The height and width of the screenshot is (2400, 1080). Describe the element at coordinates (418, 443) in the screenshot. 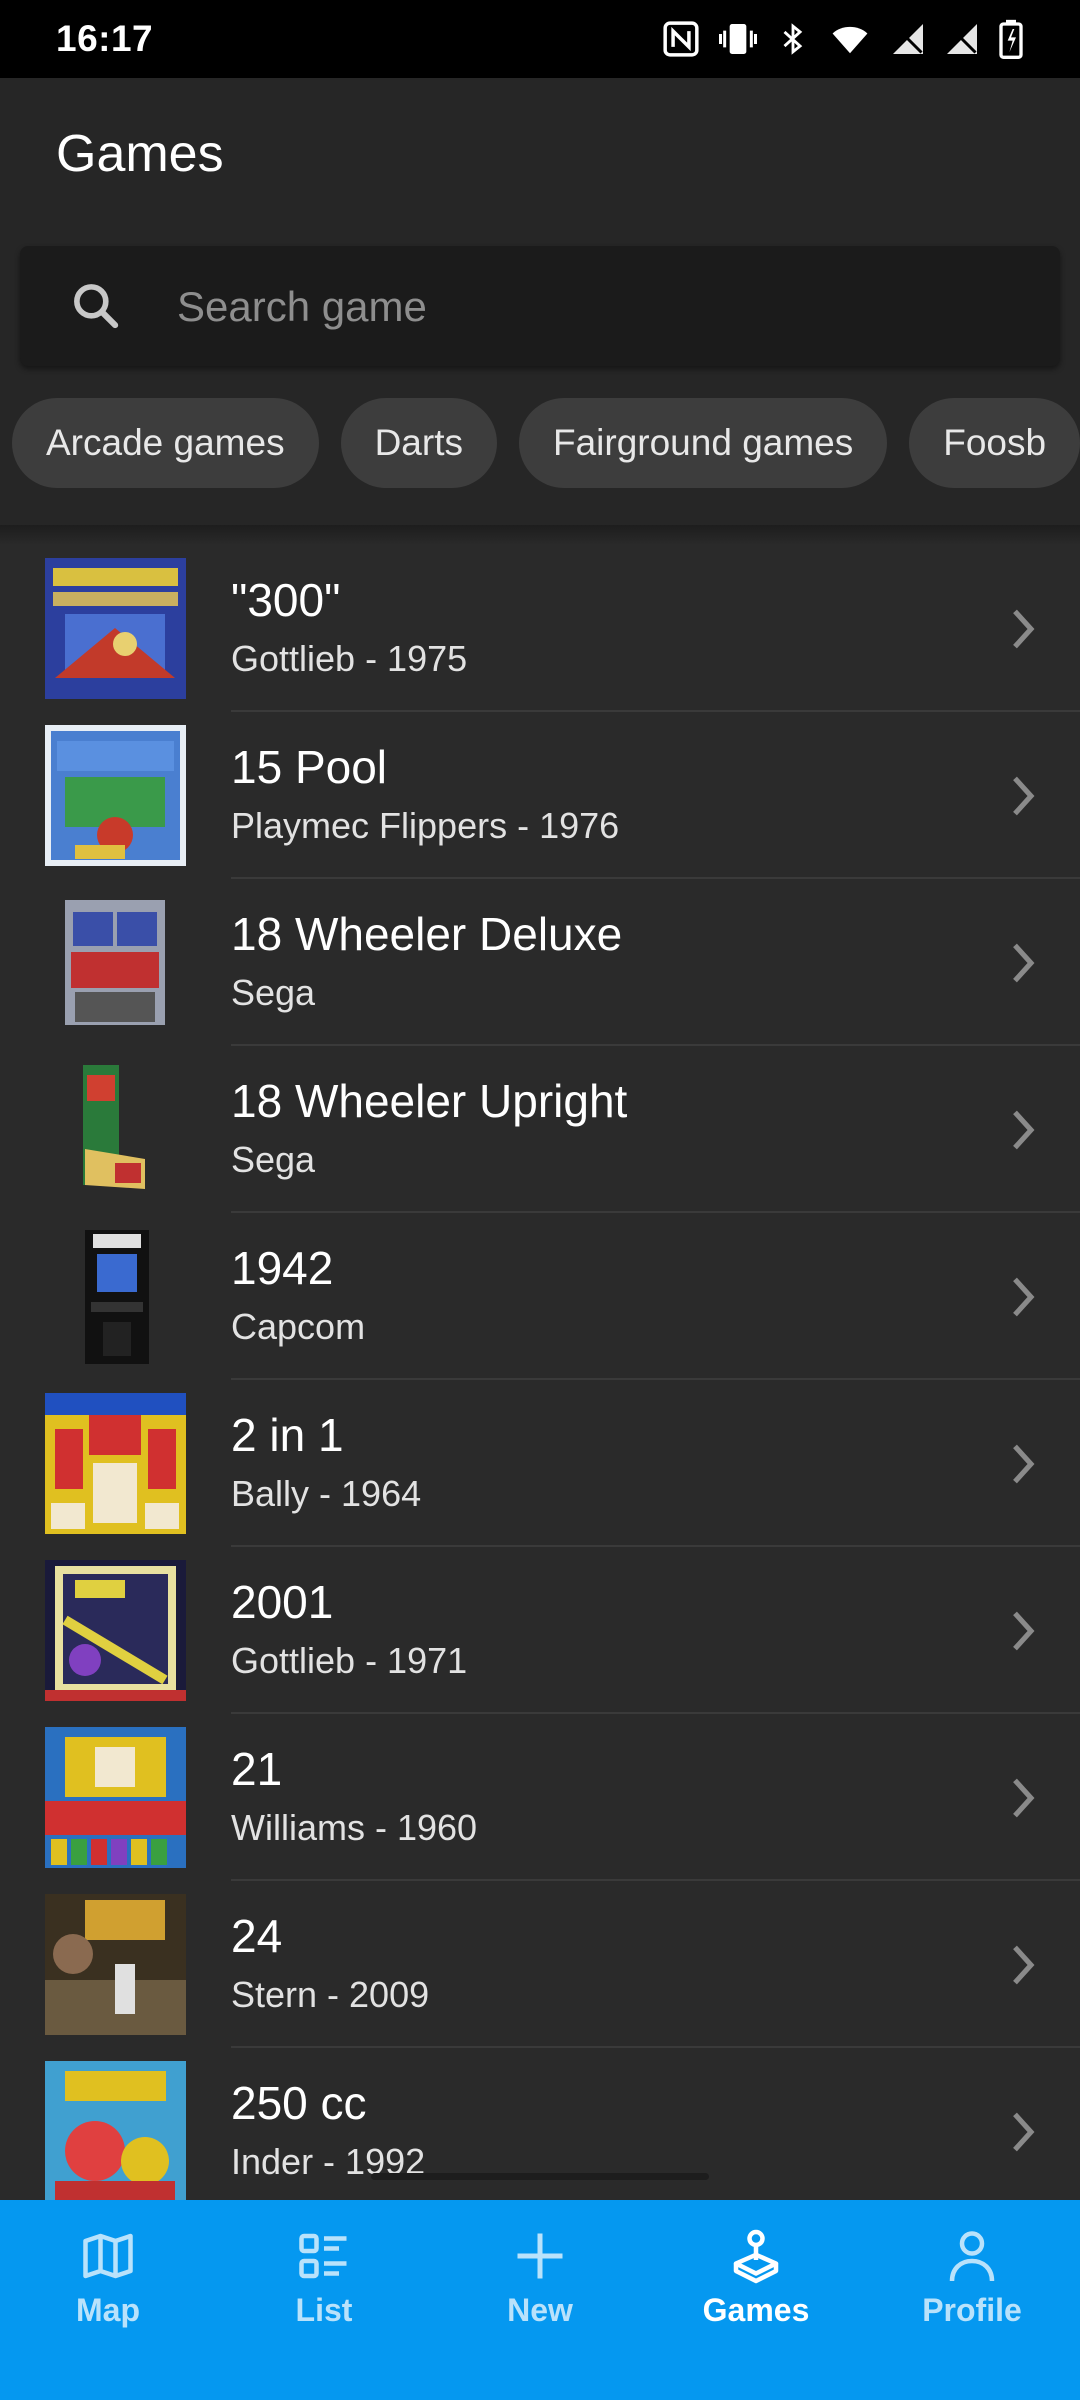

I see `chip-darts: Darts` at that location.